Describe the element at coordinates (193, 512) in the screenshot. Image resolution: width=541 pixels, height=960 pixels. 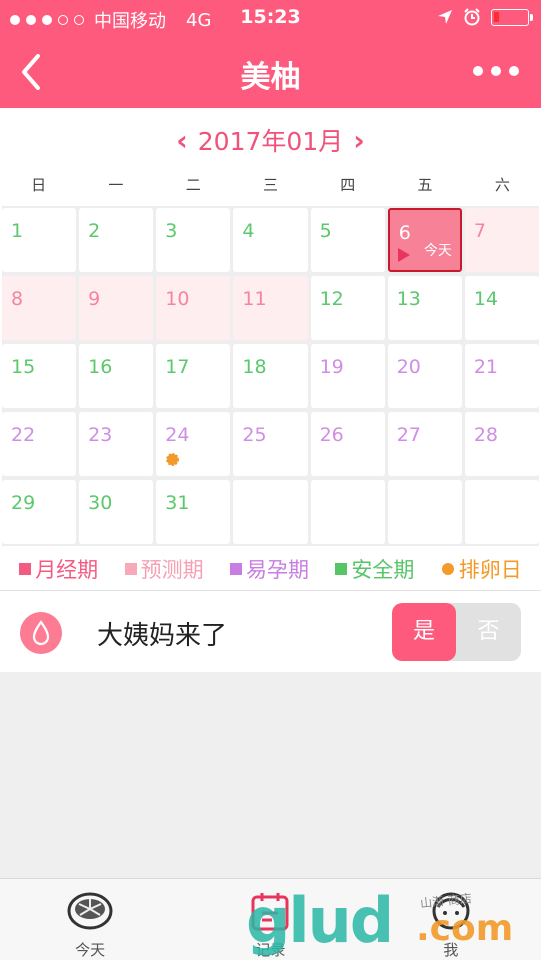
I see `calendar-day: 31` at that location.